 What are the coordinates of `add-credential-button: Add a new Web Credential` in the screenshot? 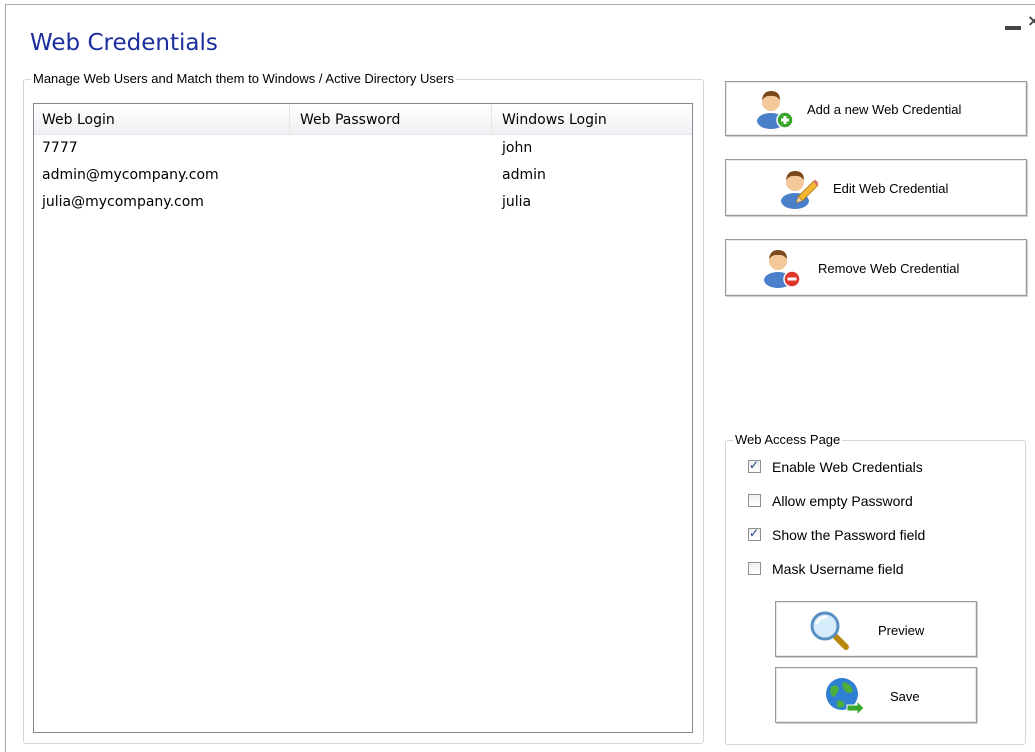 It's located at (876, 108).